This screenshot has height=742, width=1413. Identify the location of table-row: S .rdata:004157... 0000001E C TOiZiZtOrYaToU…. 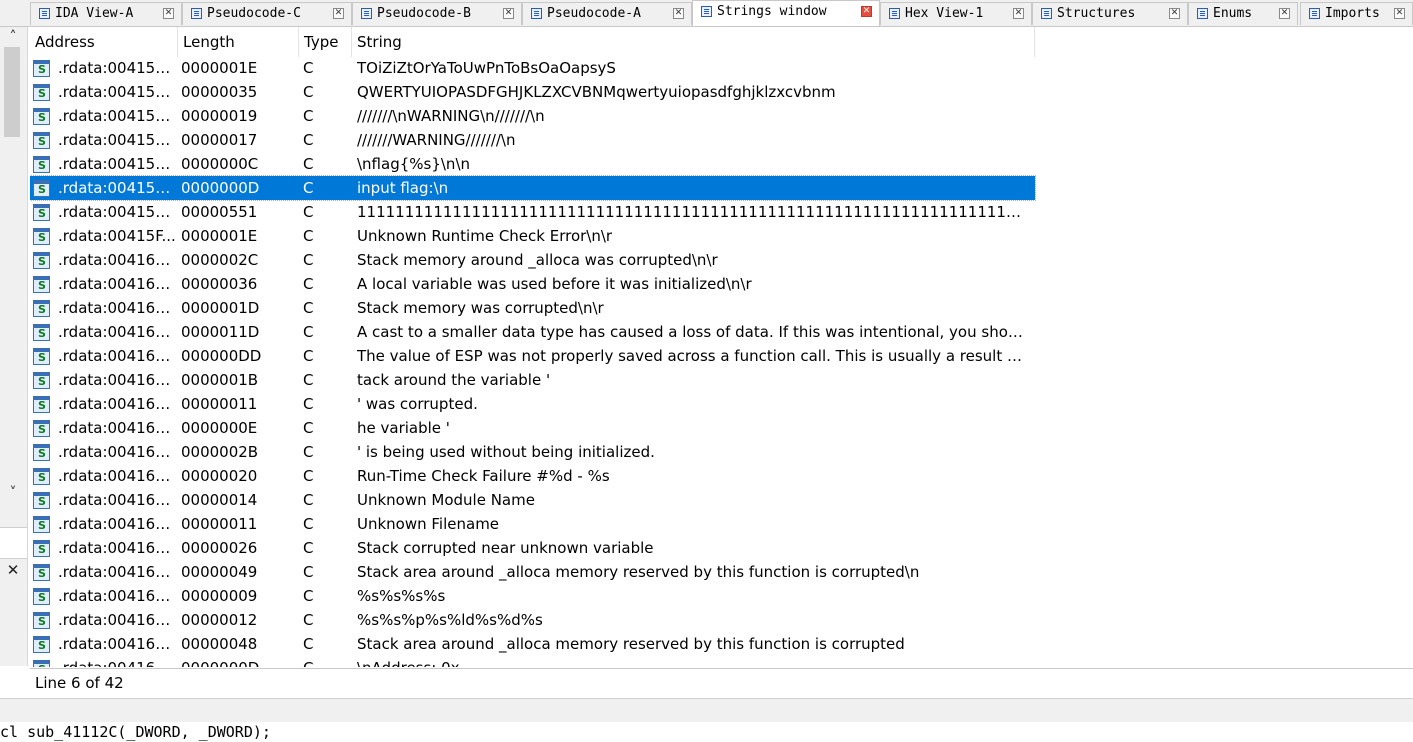
(532, 68).